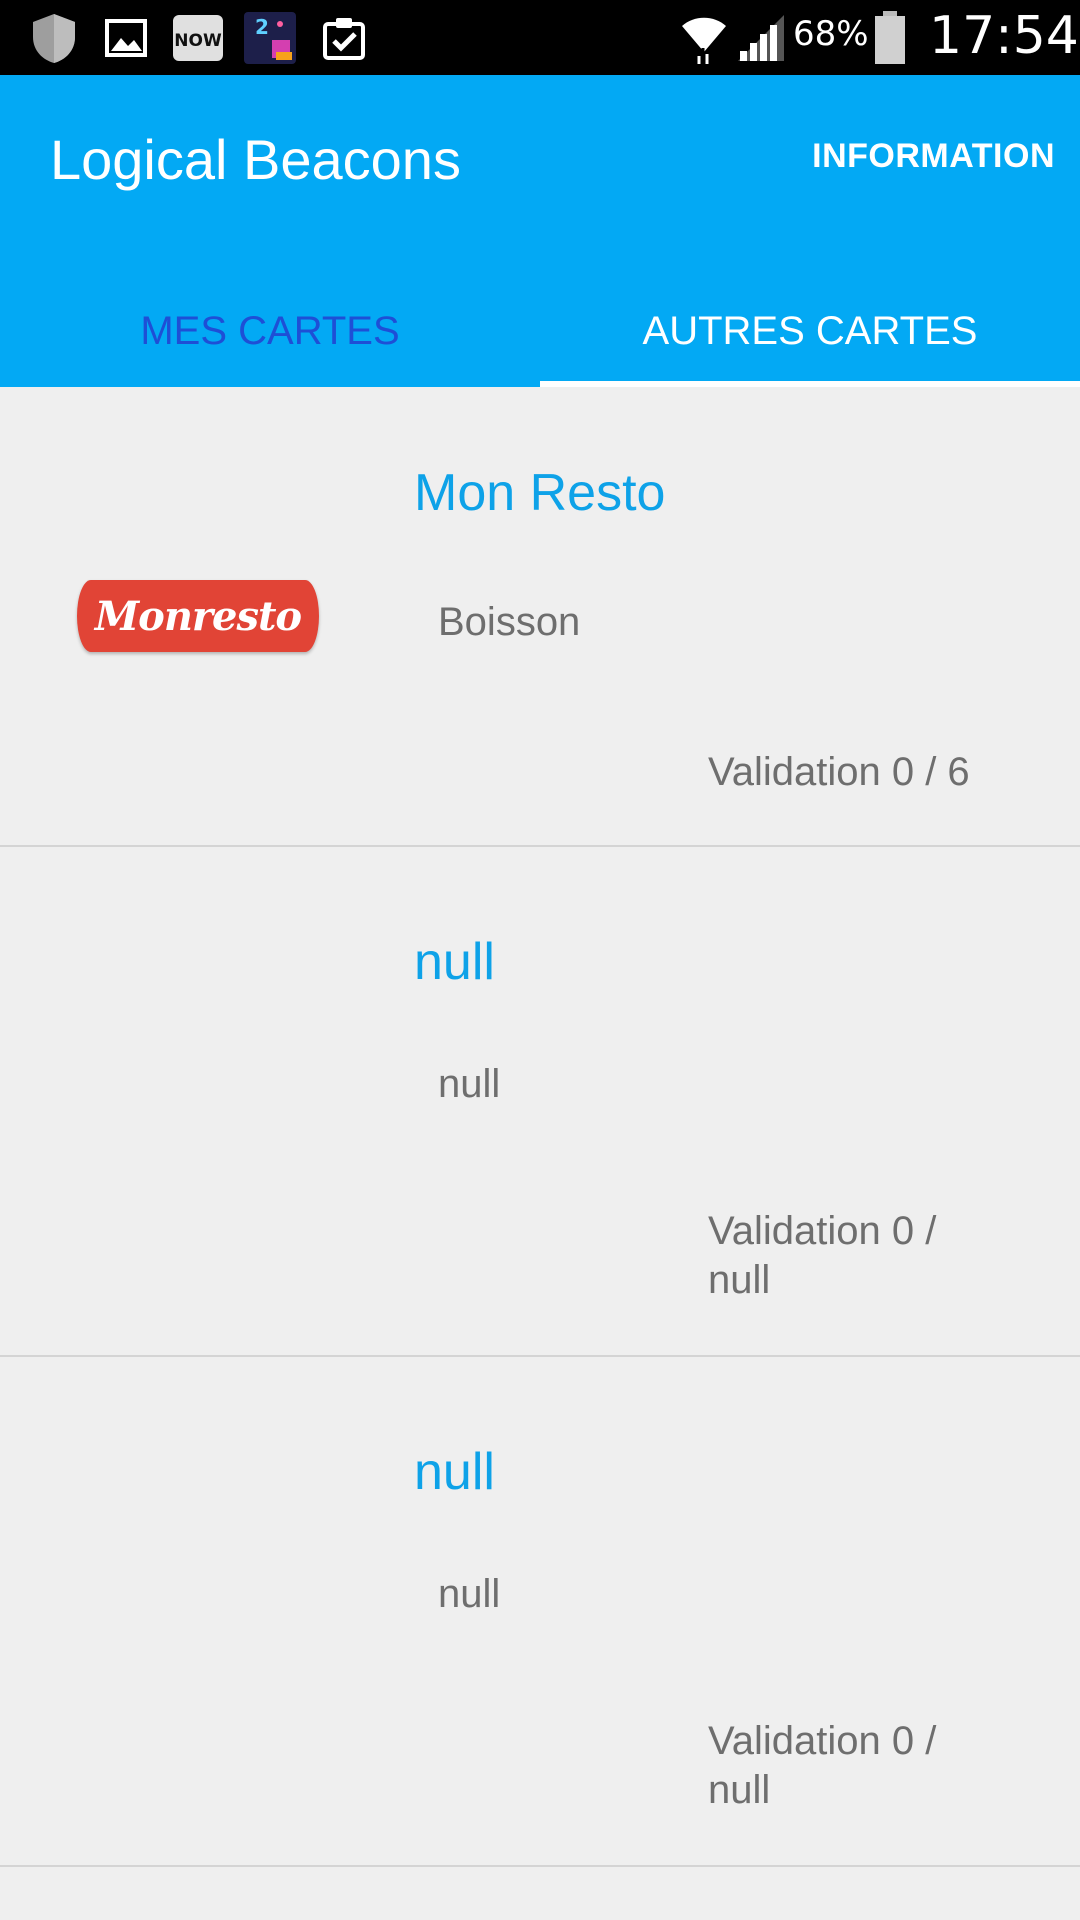 The image size is (1080, 1920). Describe the element at coordinates (262, 27) in the screenshot. I see `svg-text: 2` at that location.